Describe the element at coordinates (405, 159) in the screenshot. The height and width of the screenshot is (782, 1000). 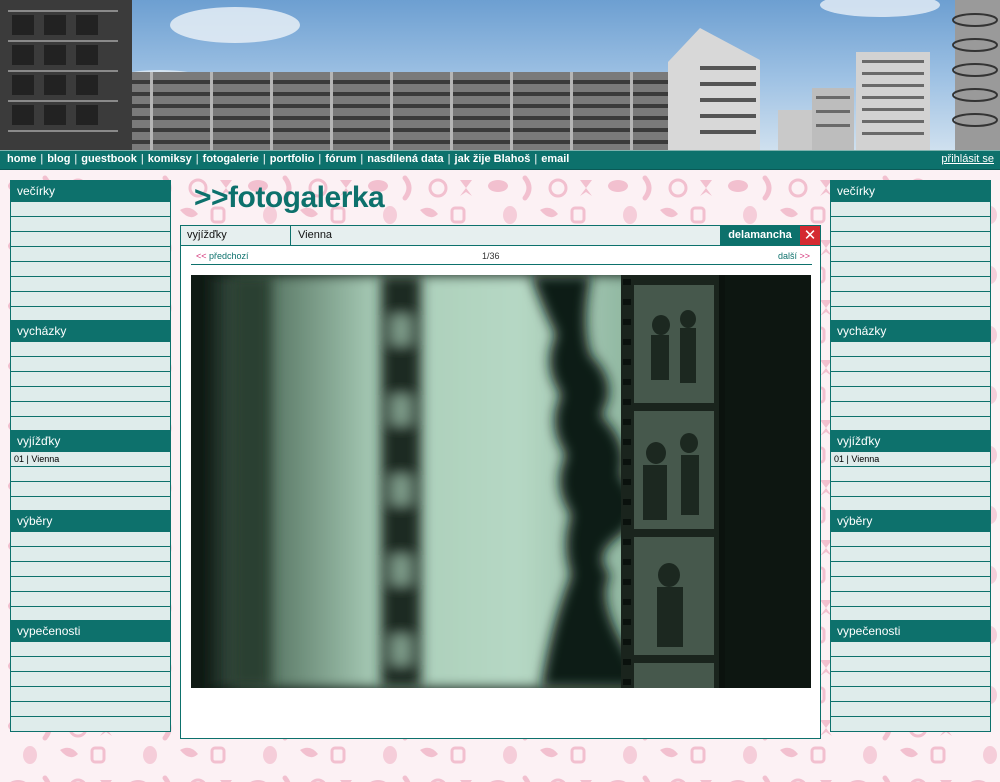
I see `nav-nasdilena-data: nasdílená data` at that location.